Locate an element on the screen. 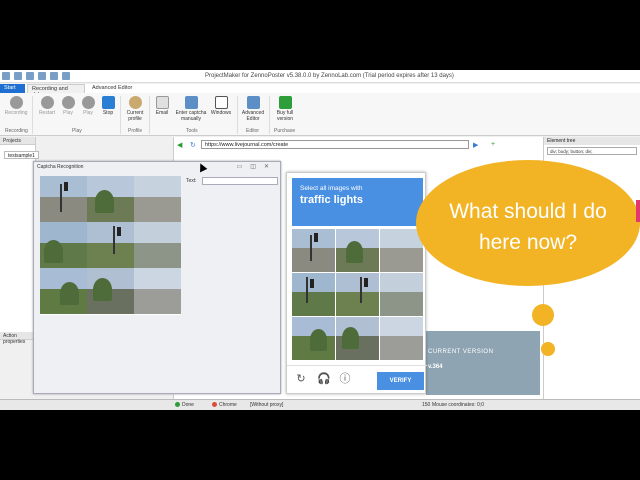  captcha-text-input is located at coordinates (240, 181).